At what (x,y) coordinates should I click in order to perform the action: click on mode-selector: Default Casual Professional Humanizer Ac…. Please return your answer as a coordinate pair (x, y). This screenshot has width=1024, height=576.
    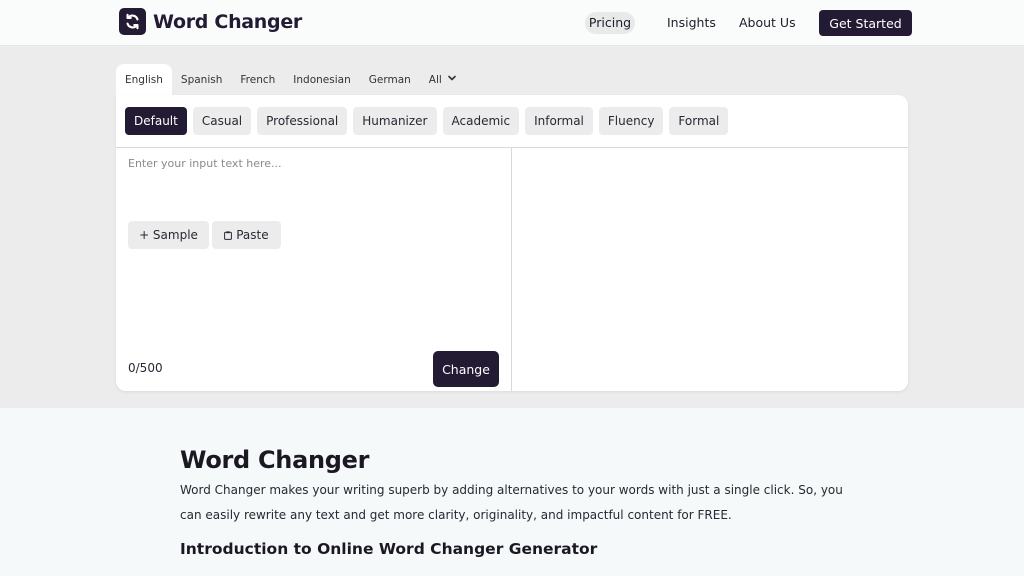
    Looking at the image, I should click on (427, 121).